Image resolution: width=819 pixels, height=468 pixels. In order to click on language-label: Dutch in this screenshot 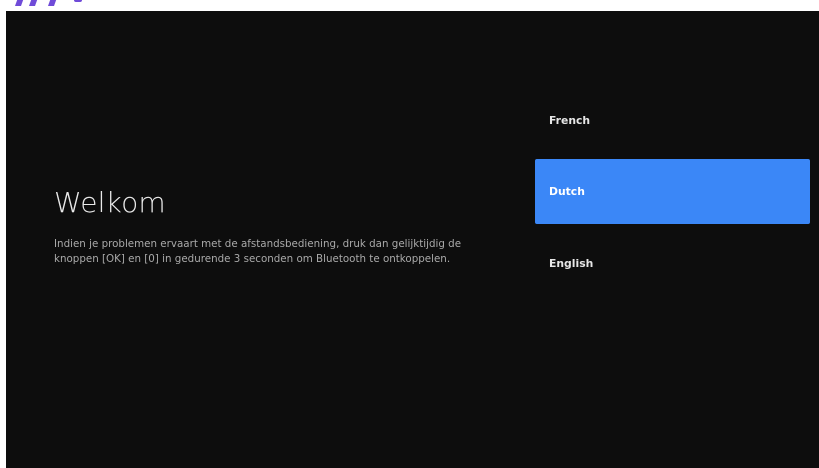, I will do `click(567, 191)`.